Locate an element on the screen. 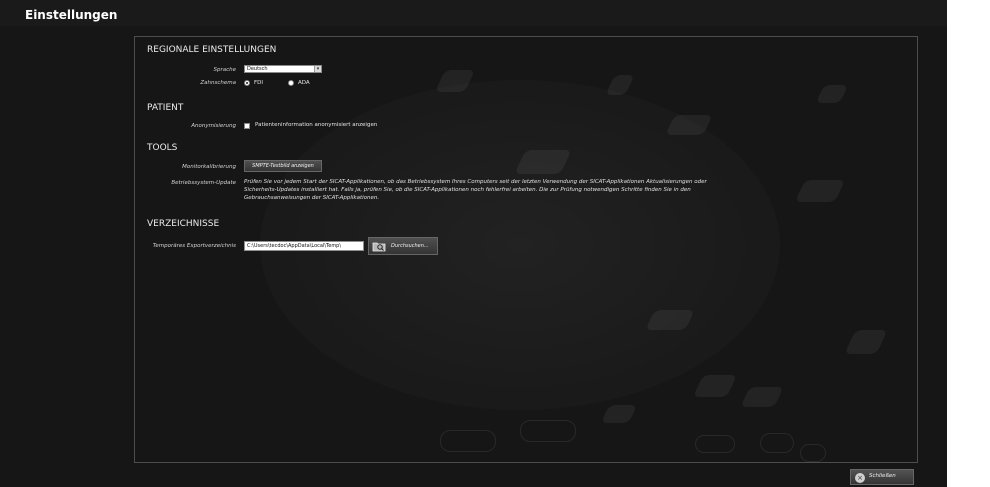  close-icon: × is located at coordinates (860, 478).